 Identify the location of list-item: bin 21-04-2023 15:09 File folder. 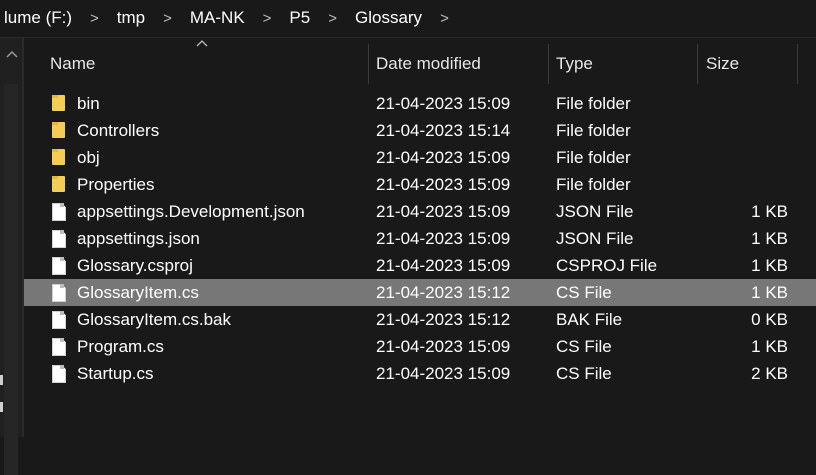
(420, 103).